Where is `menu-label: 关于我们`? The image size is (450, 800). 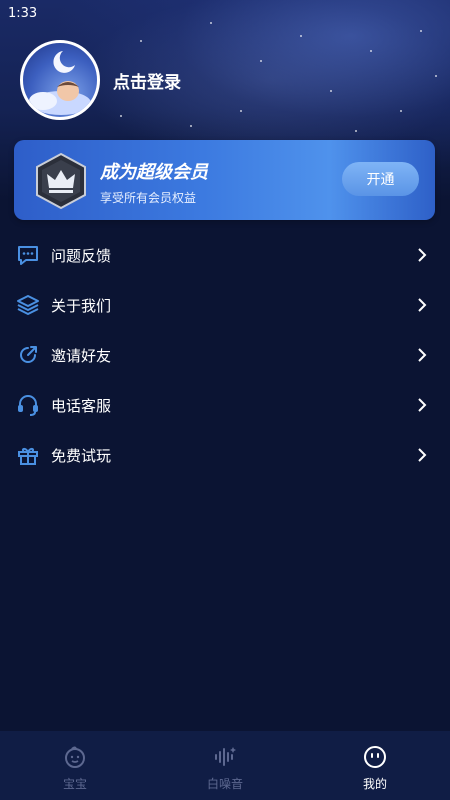
menu-label: 关于我们 is located at coordinates (81, 306).